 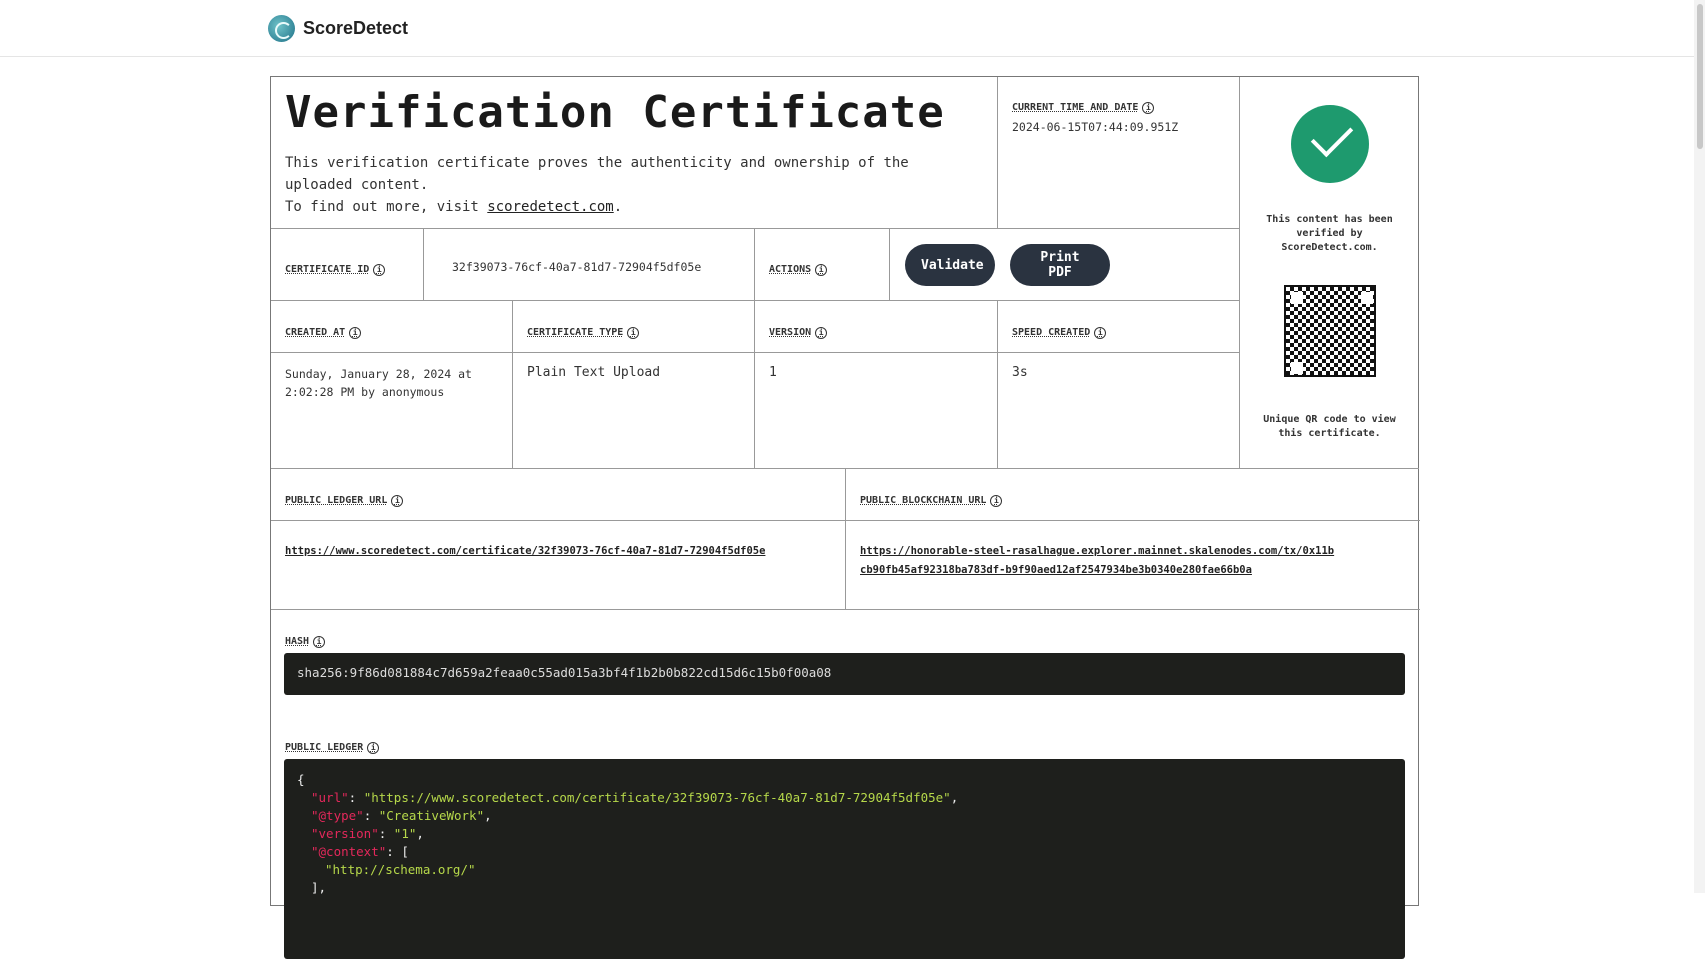 I want to click on certificate-id-cell: 32f39073-76cf-40a7-81d7-72904f5df05e, so click(x=589, y=265).